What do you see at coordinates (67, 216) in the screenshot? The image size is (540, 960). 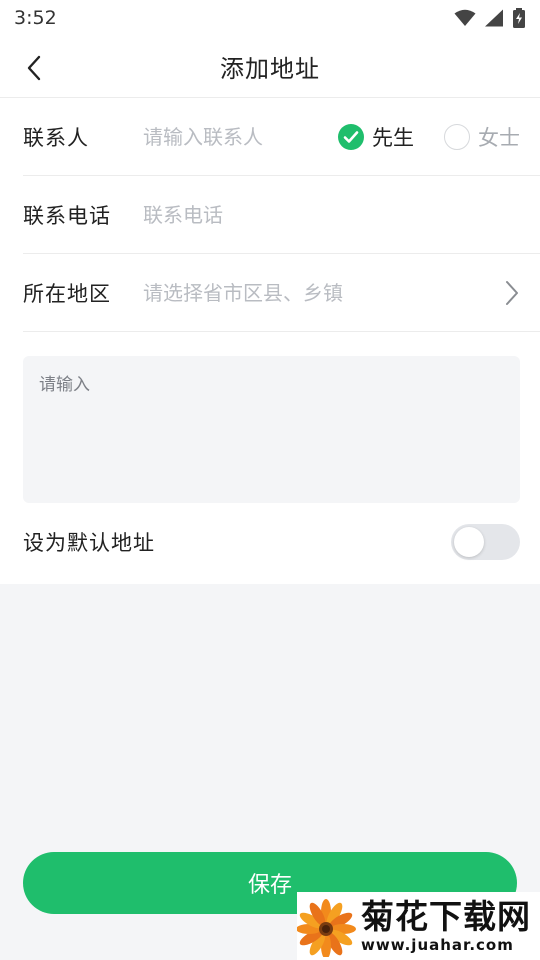 I see `phone-label: 联系电话` at bounding box center [67, 216].